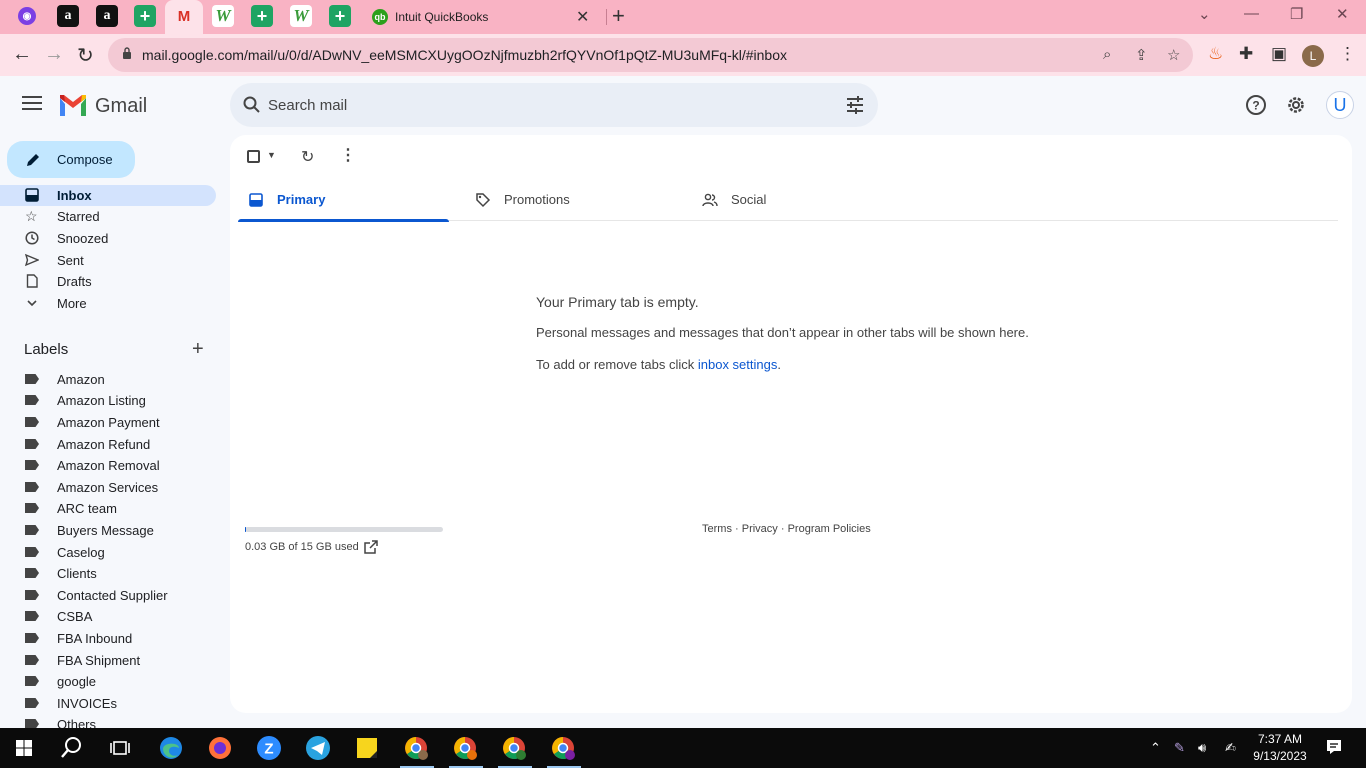 Image resolution: width=1366 pixels, height=768 pixels. What do you see at coordinates (108, 260) in the screenshot?
I see `nav-sent: Sent` at bounding box center [108, 260].